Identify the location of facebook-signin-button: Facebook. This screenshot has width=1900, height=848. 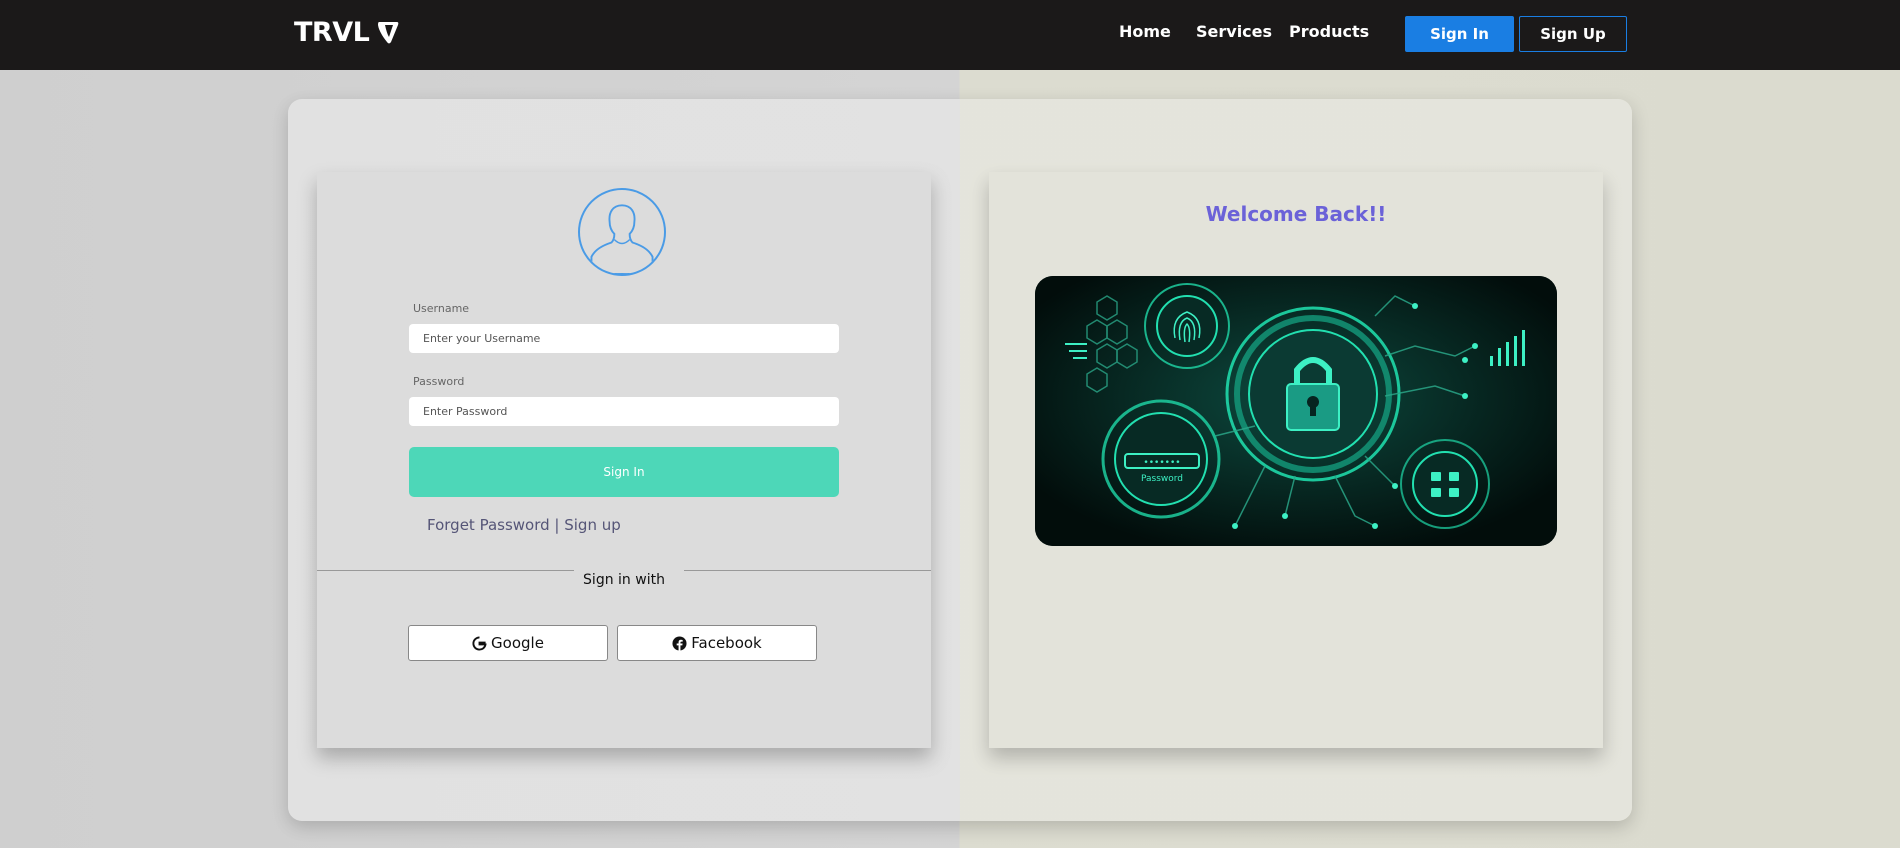
(717, 643).